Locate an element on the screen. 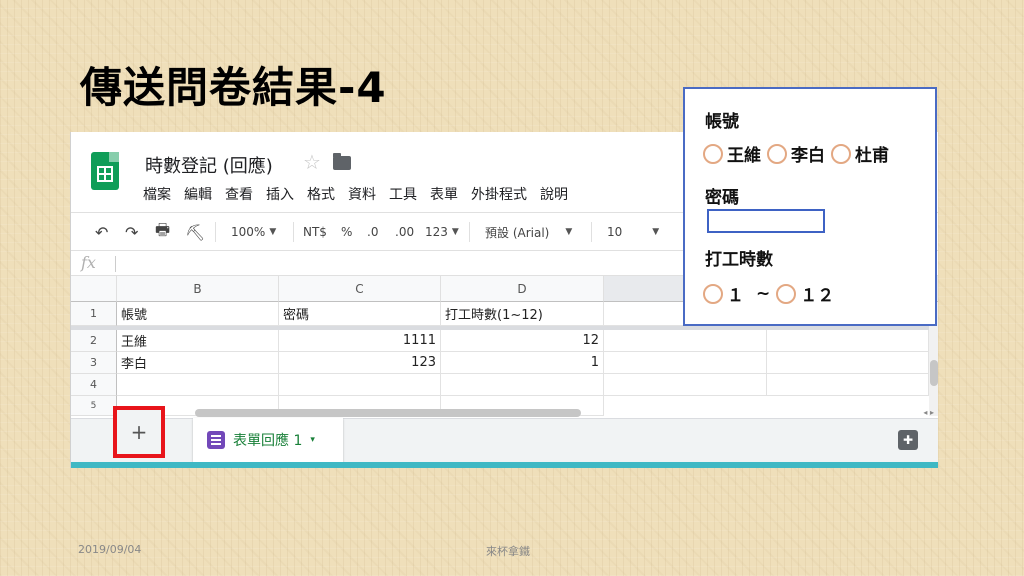  table-cell: 12 is located at coordinates (522, 341).